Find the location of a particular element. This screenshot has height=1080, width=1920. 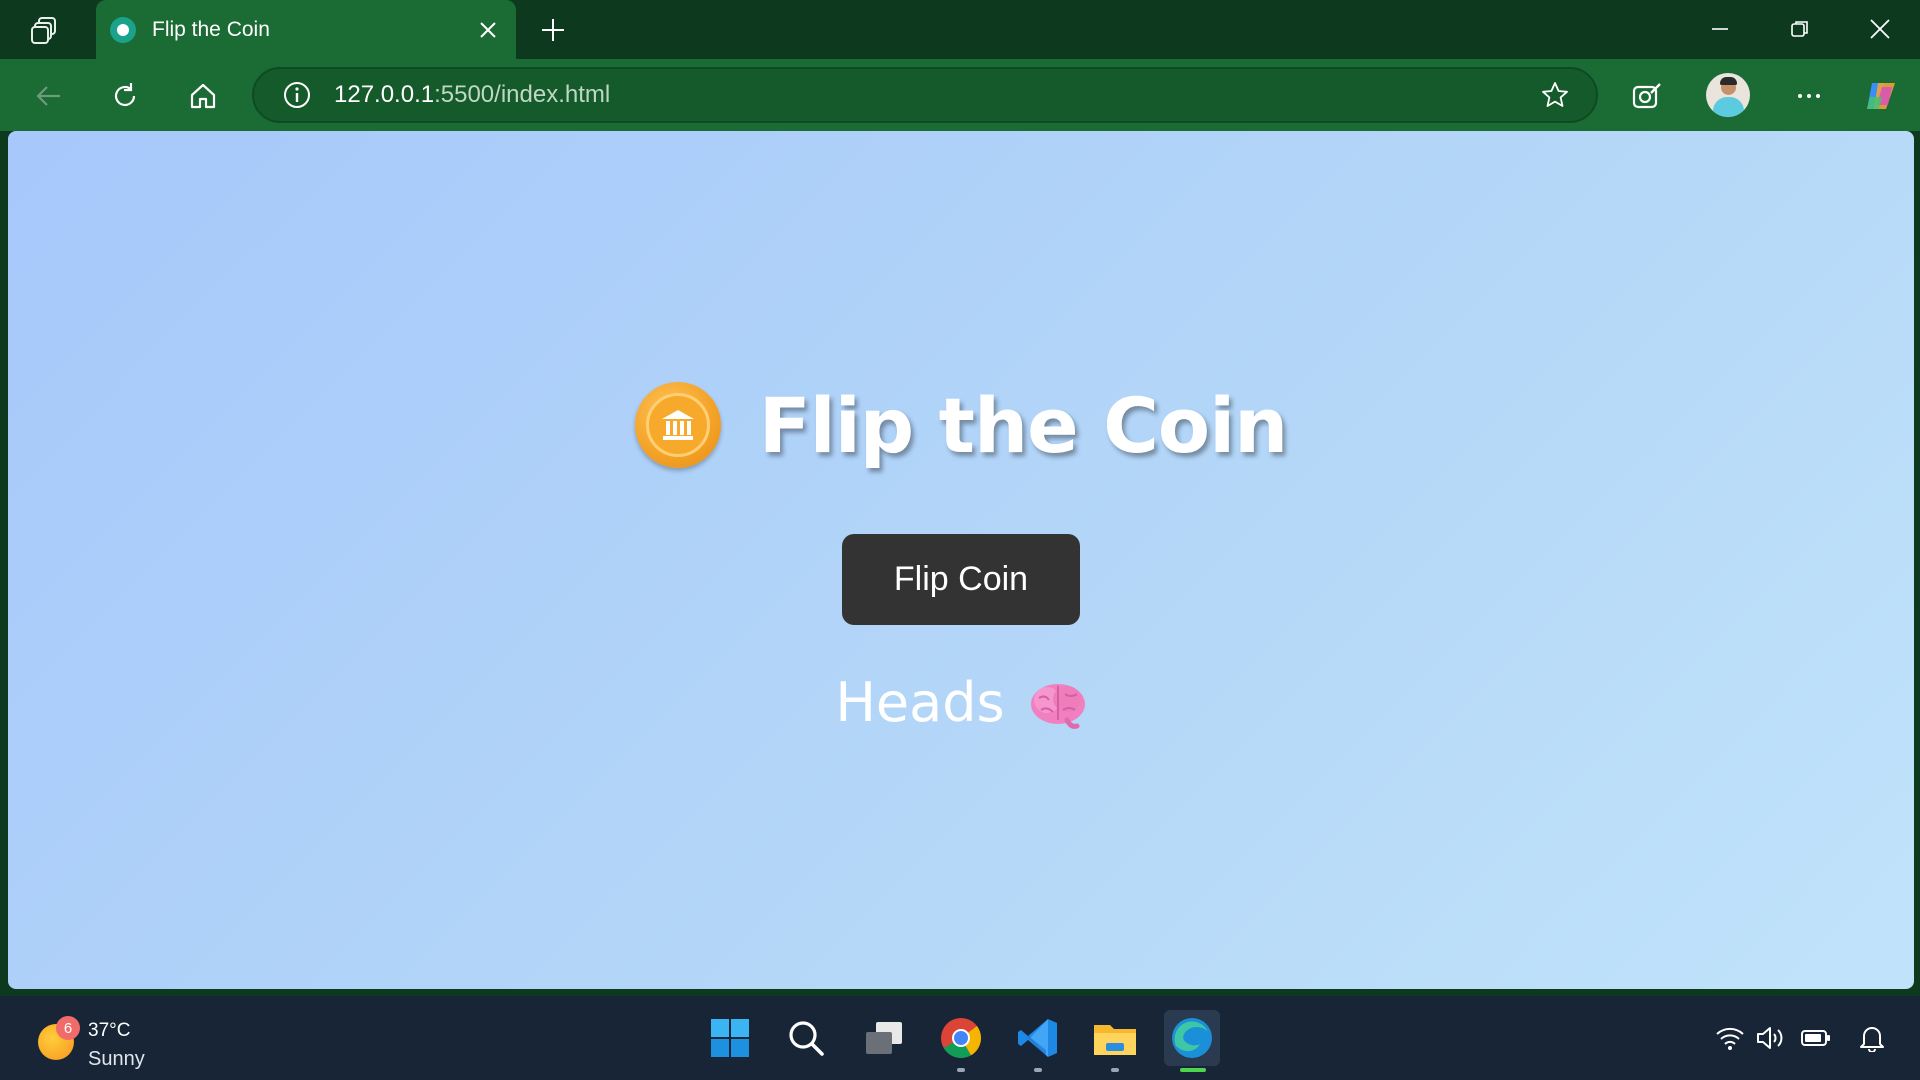

task-view-icon is located at coordinates (884, 1038).